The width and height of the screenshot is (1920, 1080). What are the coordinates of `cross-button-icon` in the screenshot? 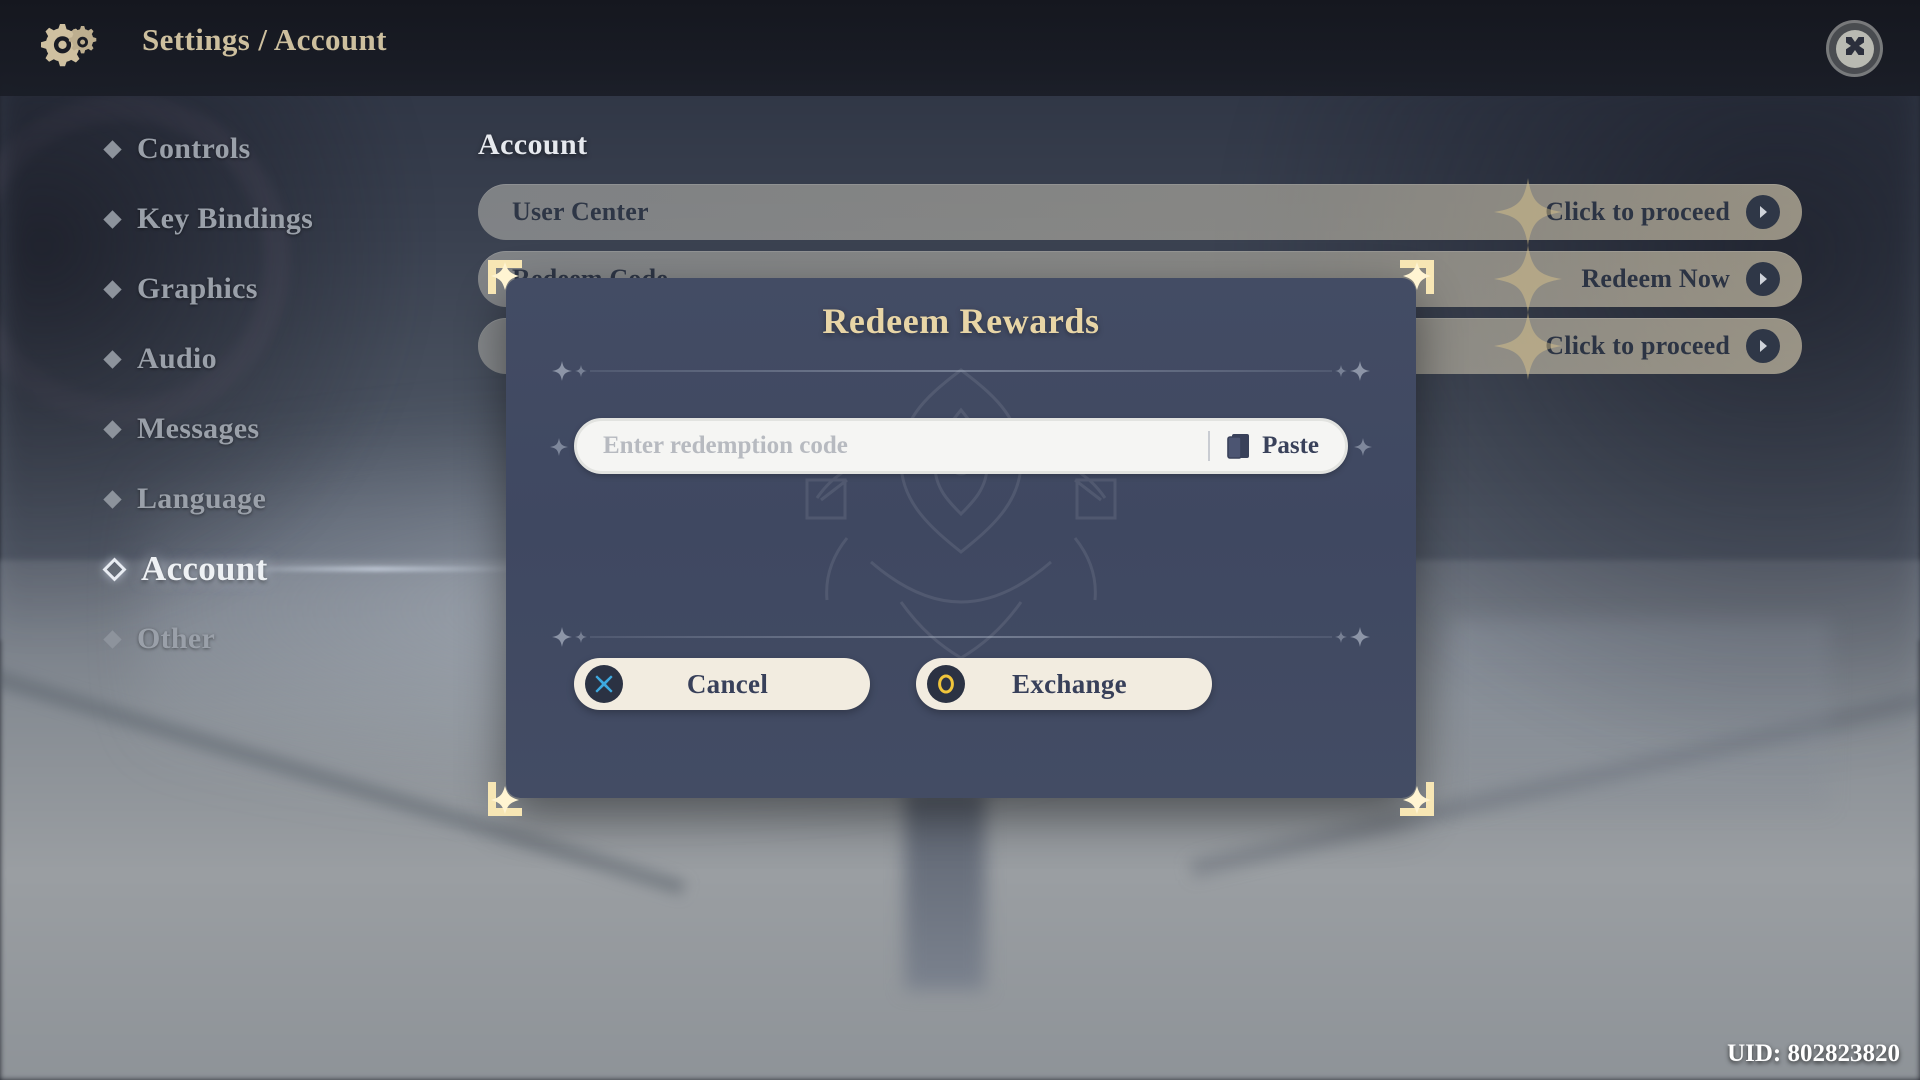 It's located at (604, 684).